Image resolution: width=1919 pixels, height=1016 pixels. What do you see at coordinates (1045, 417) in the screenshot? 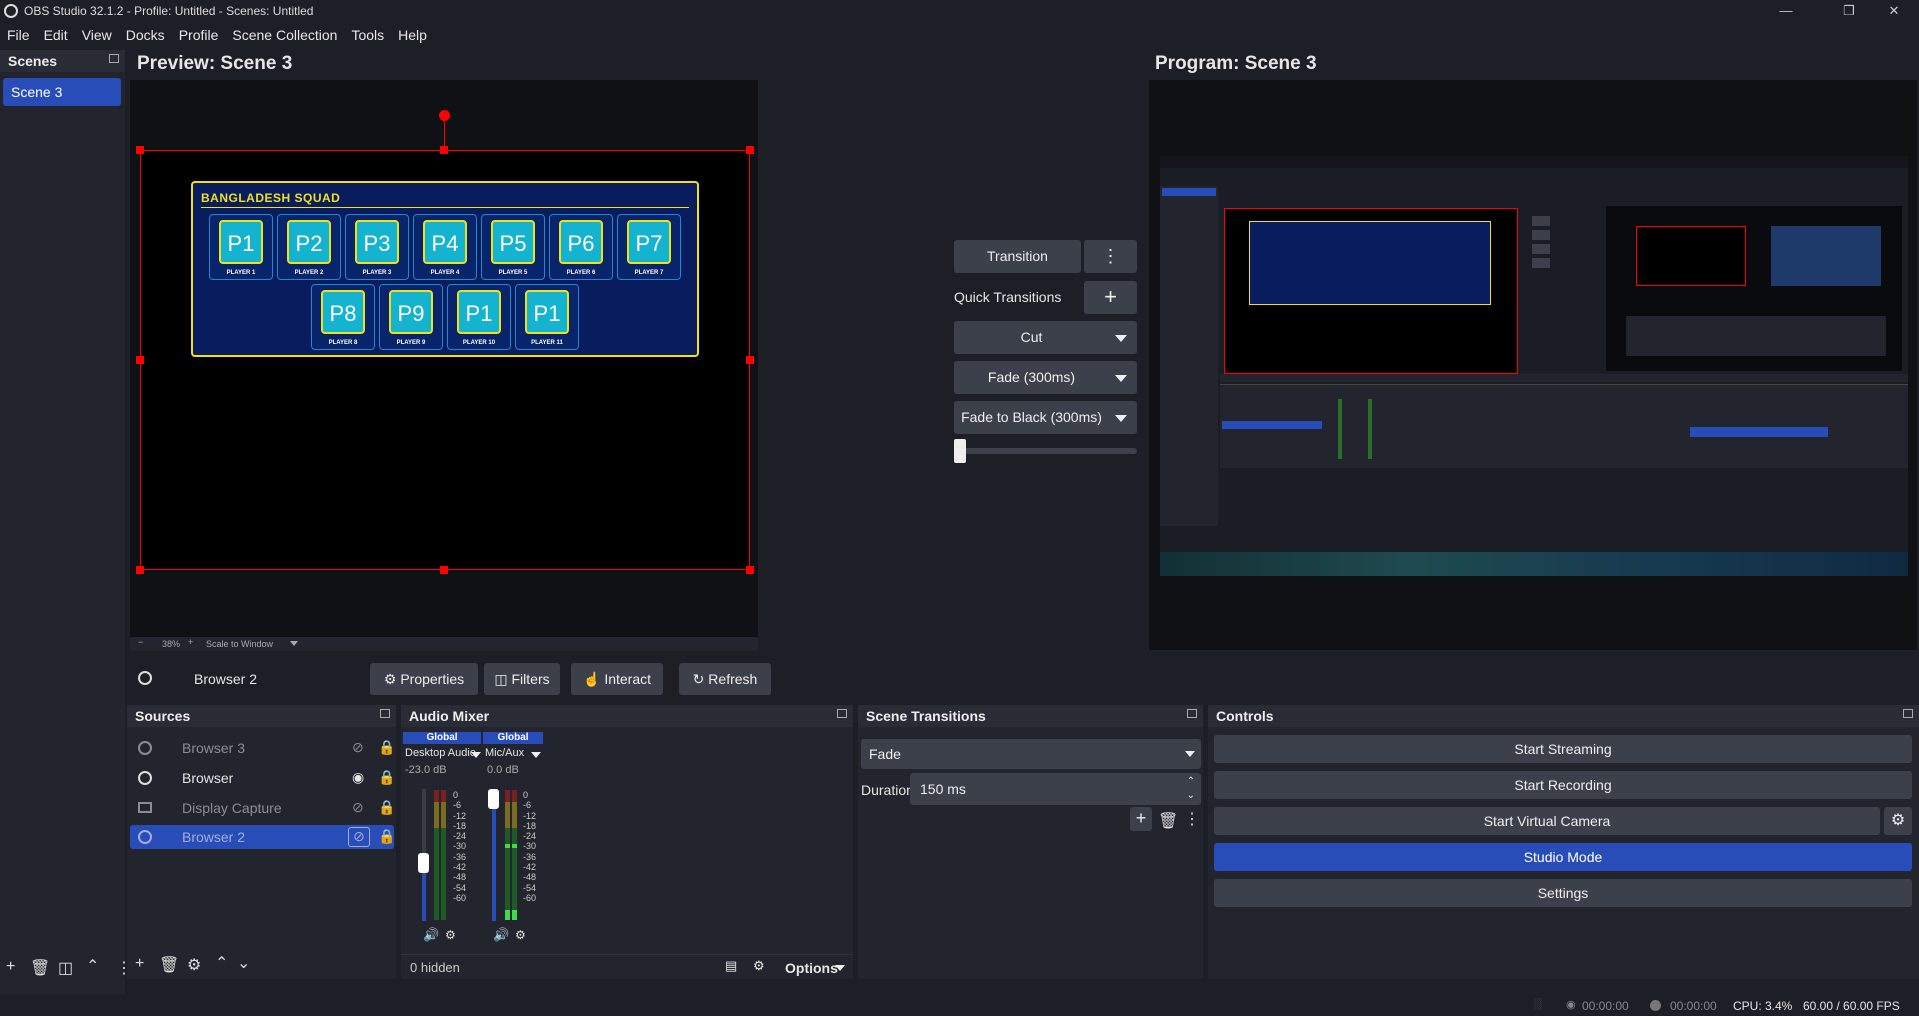
I see `quick-transition-fade-to-black: Fade to Black (300ms)` at bounding box center [1045, 417].